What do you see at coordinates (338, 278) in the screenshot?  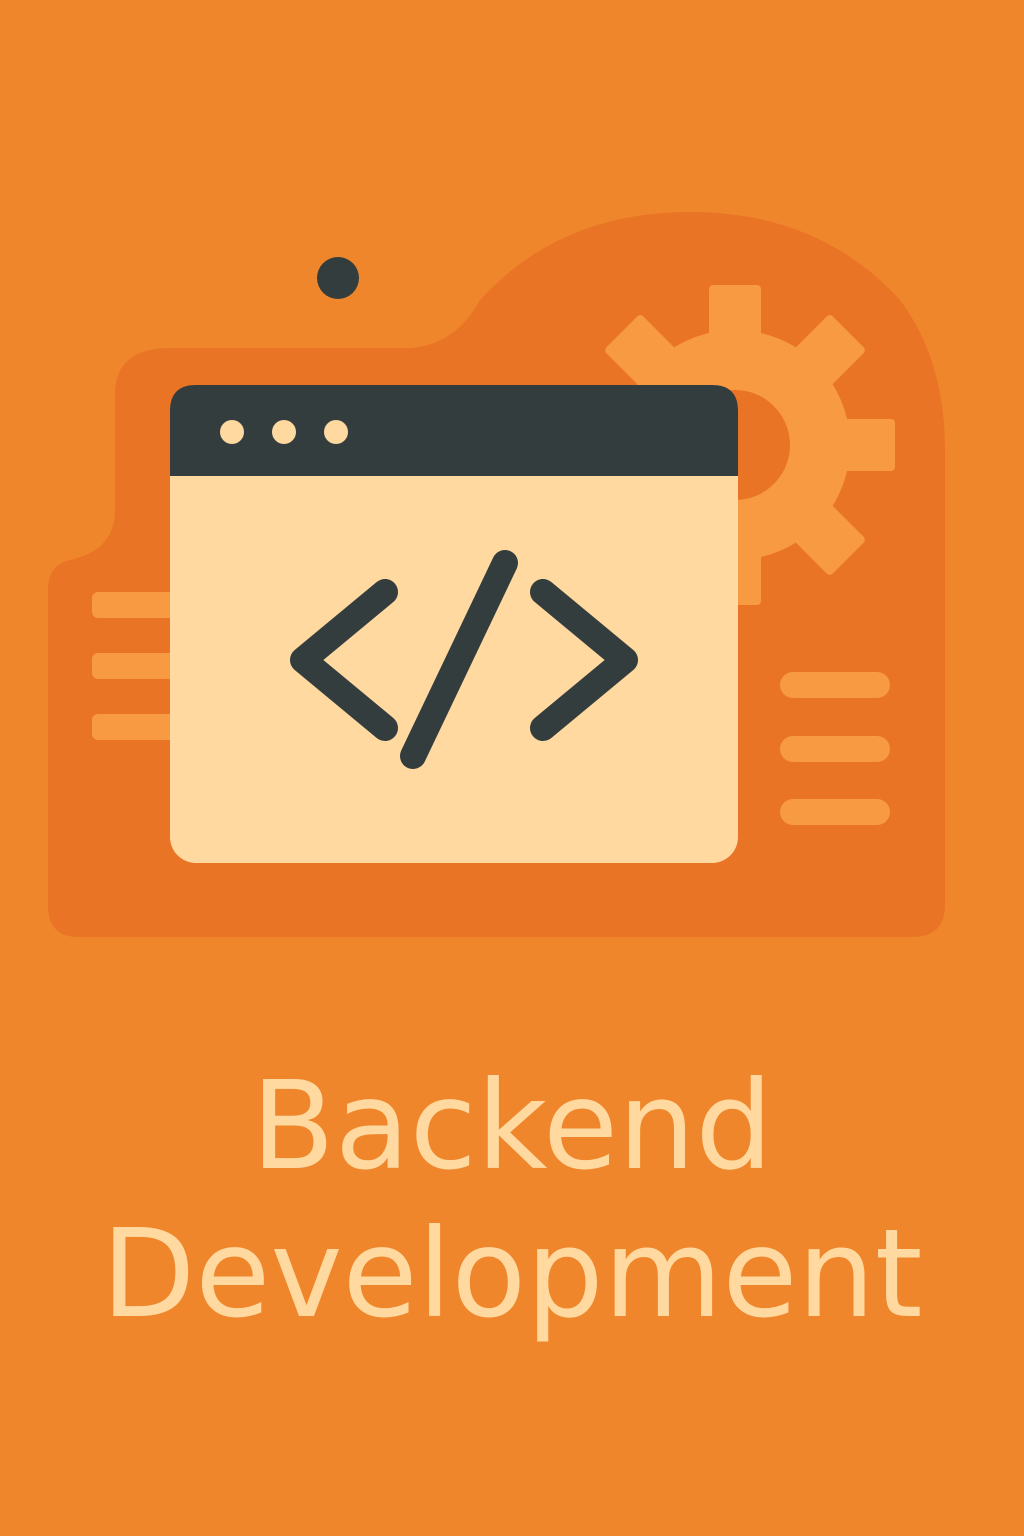 I see `dot-icon` at bounding box center [338, 278].